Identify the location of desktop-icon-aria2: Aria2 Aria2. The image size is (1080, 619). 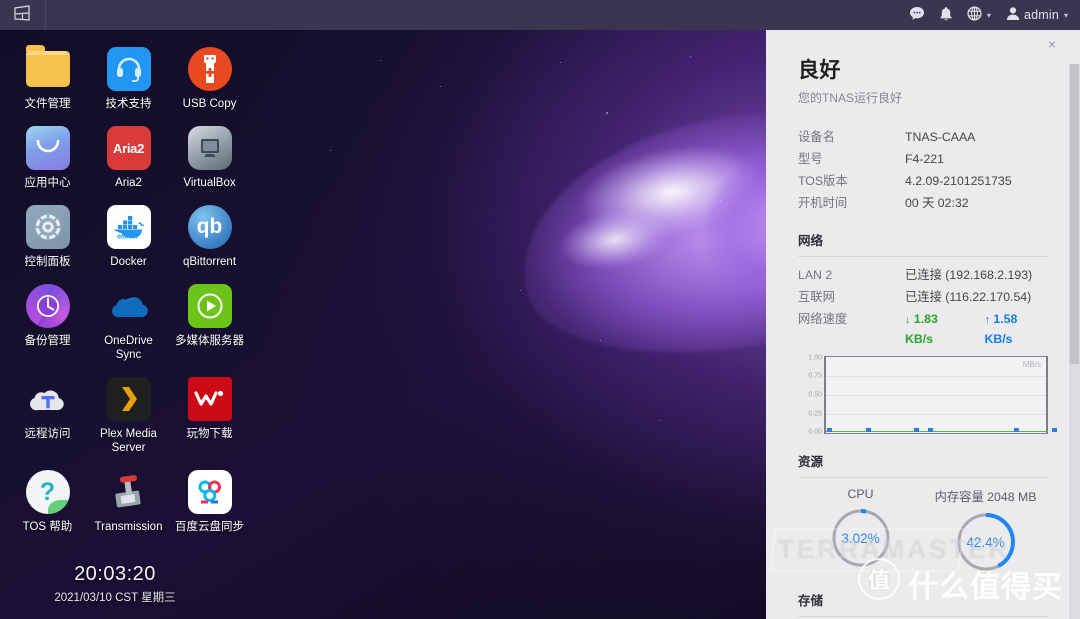
(128, 156).